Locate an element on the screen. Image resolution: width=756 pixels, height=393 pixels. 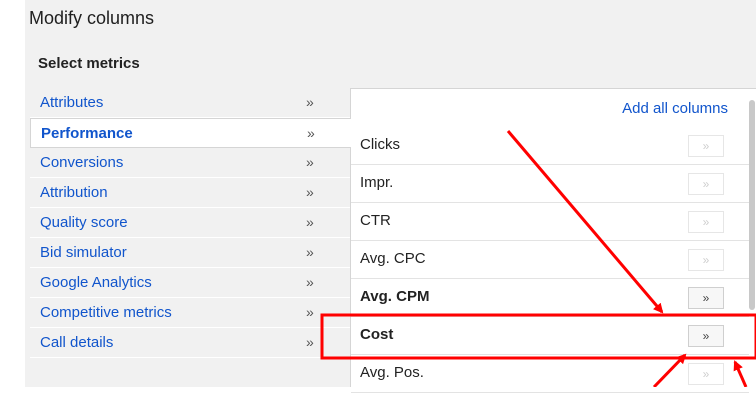
chevron-right-icon: » is located at coordinates (311, 133).